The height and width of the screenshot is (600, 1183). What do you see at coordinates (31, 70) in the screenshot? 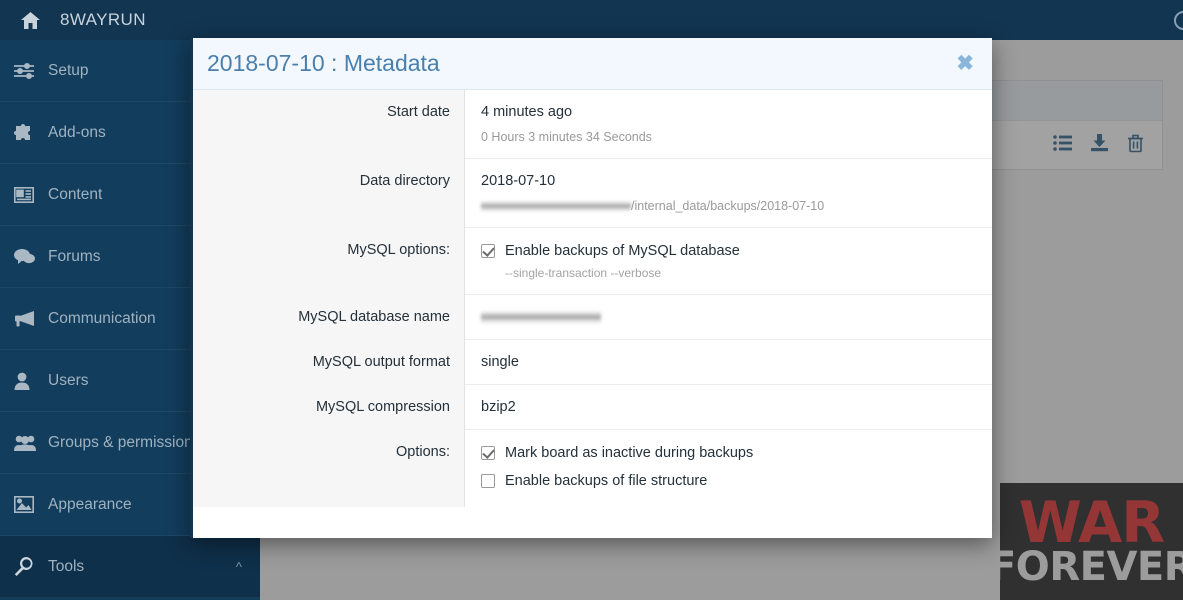
I see `sliders-icon` at bounding box center [31, 70].